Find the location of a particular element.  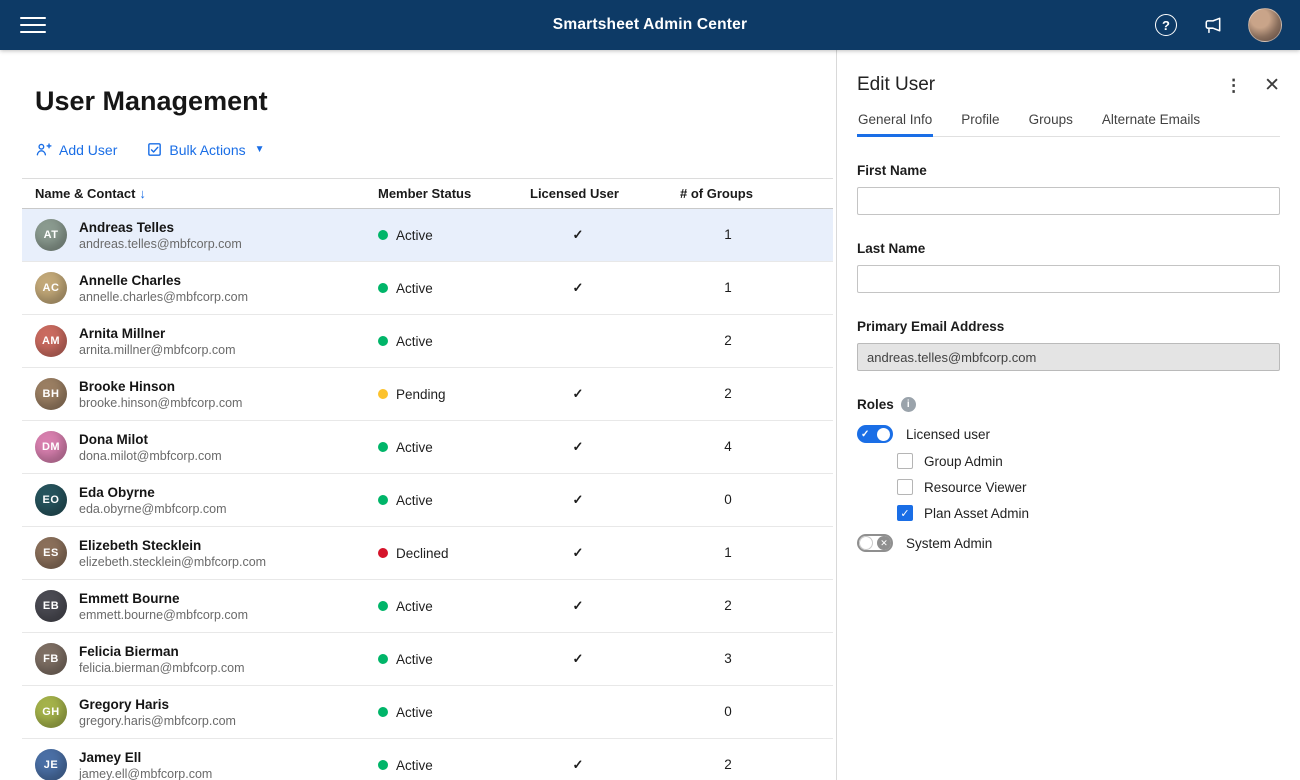

info-icon: i is located at coordinates (908, 404).